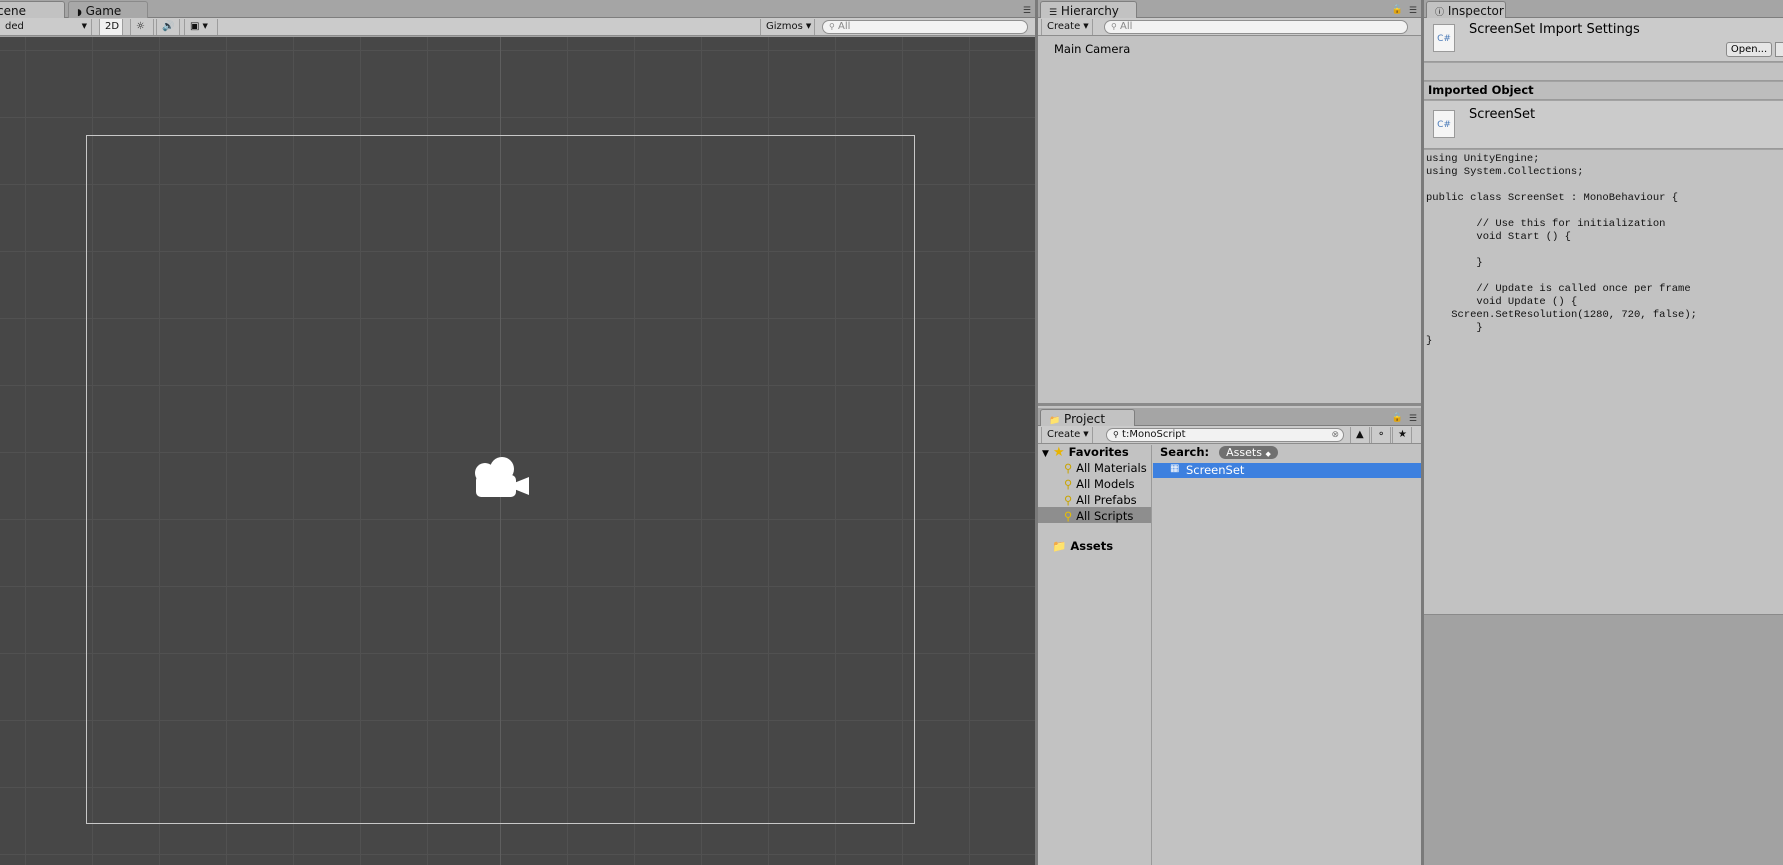 This screenshot has height=865, width=1783. I want to click on lighting-toggle-button: ☼, so click(142, 27).